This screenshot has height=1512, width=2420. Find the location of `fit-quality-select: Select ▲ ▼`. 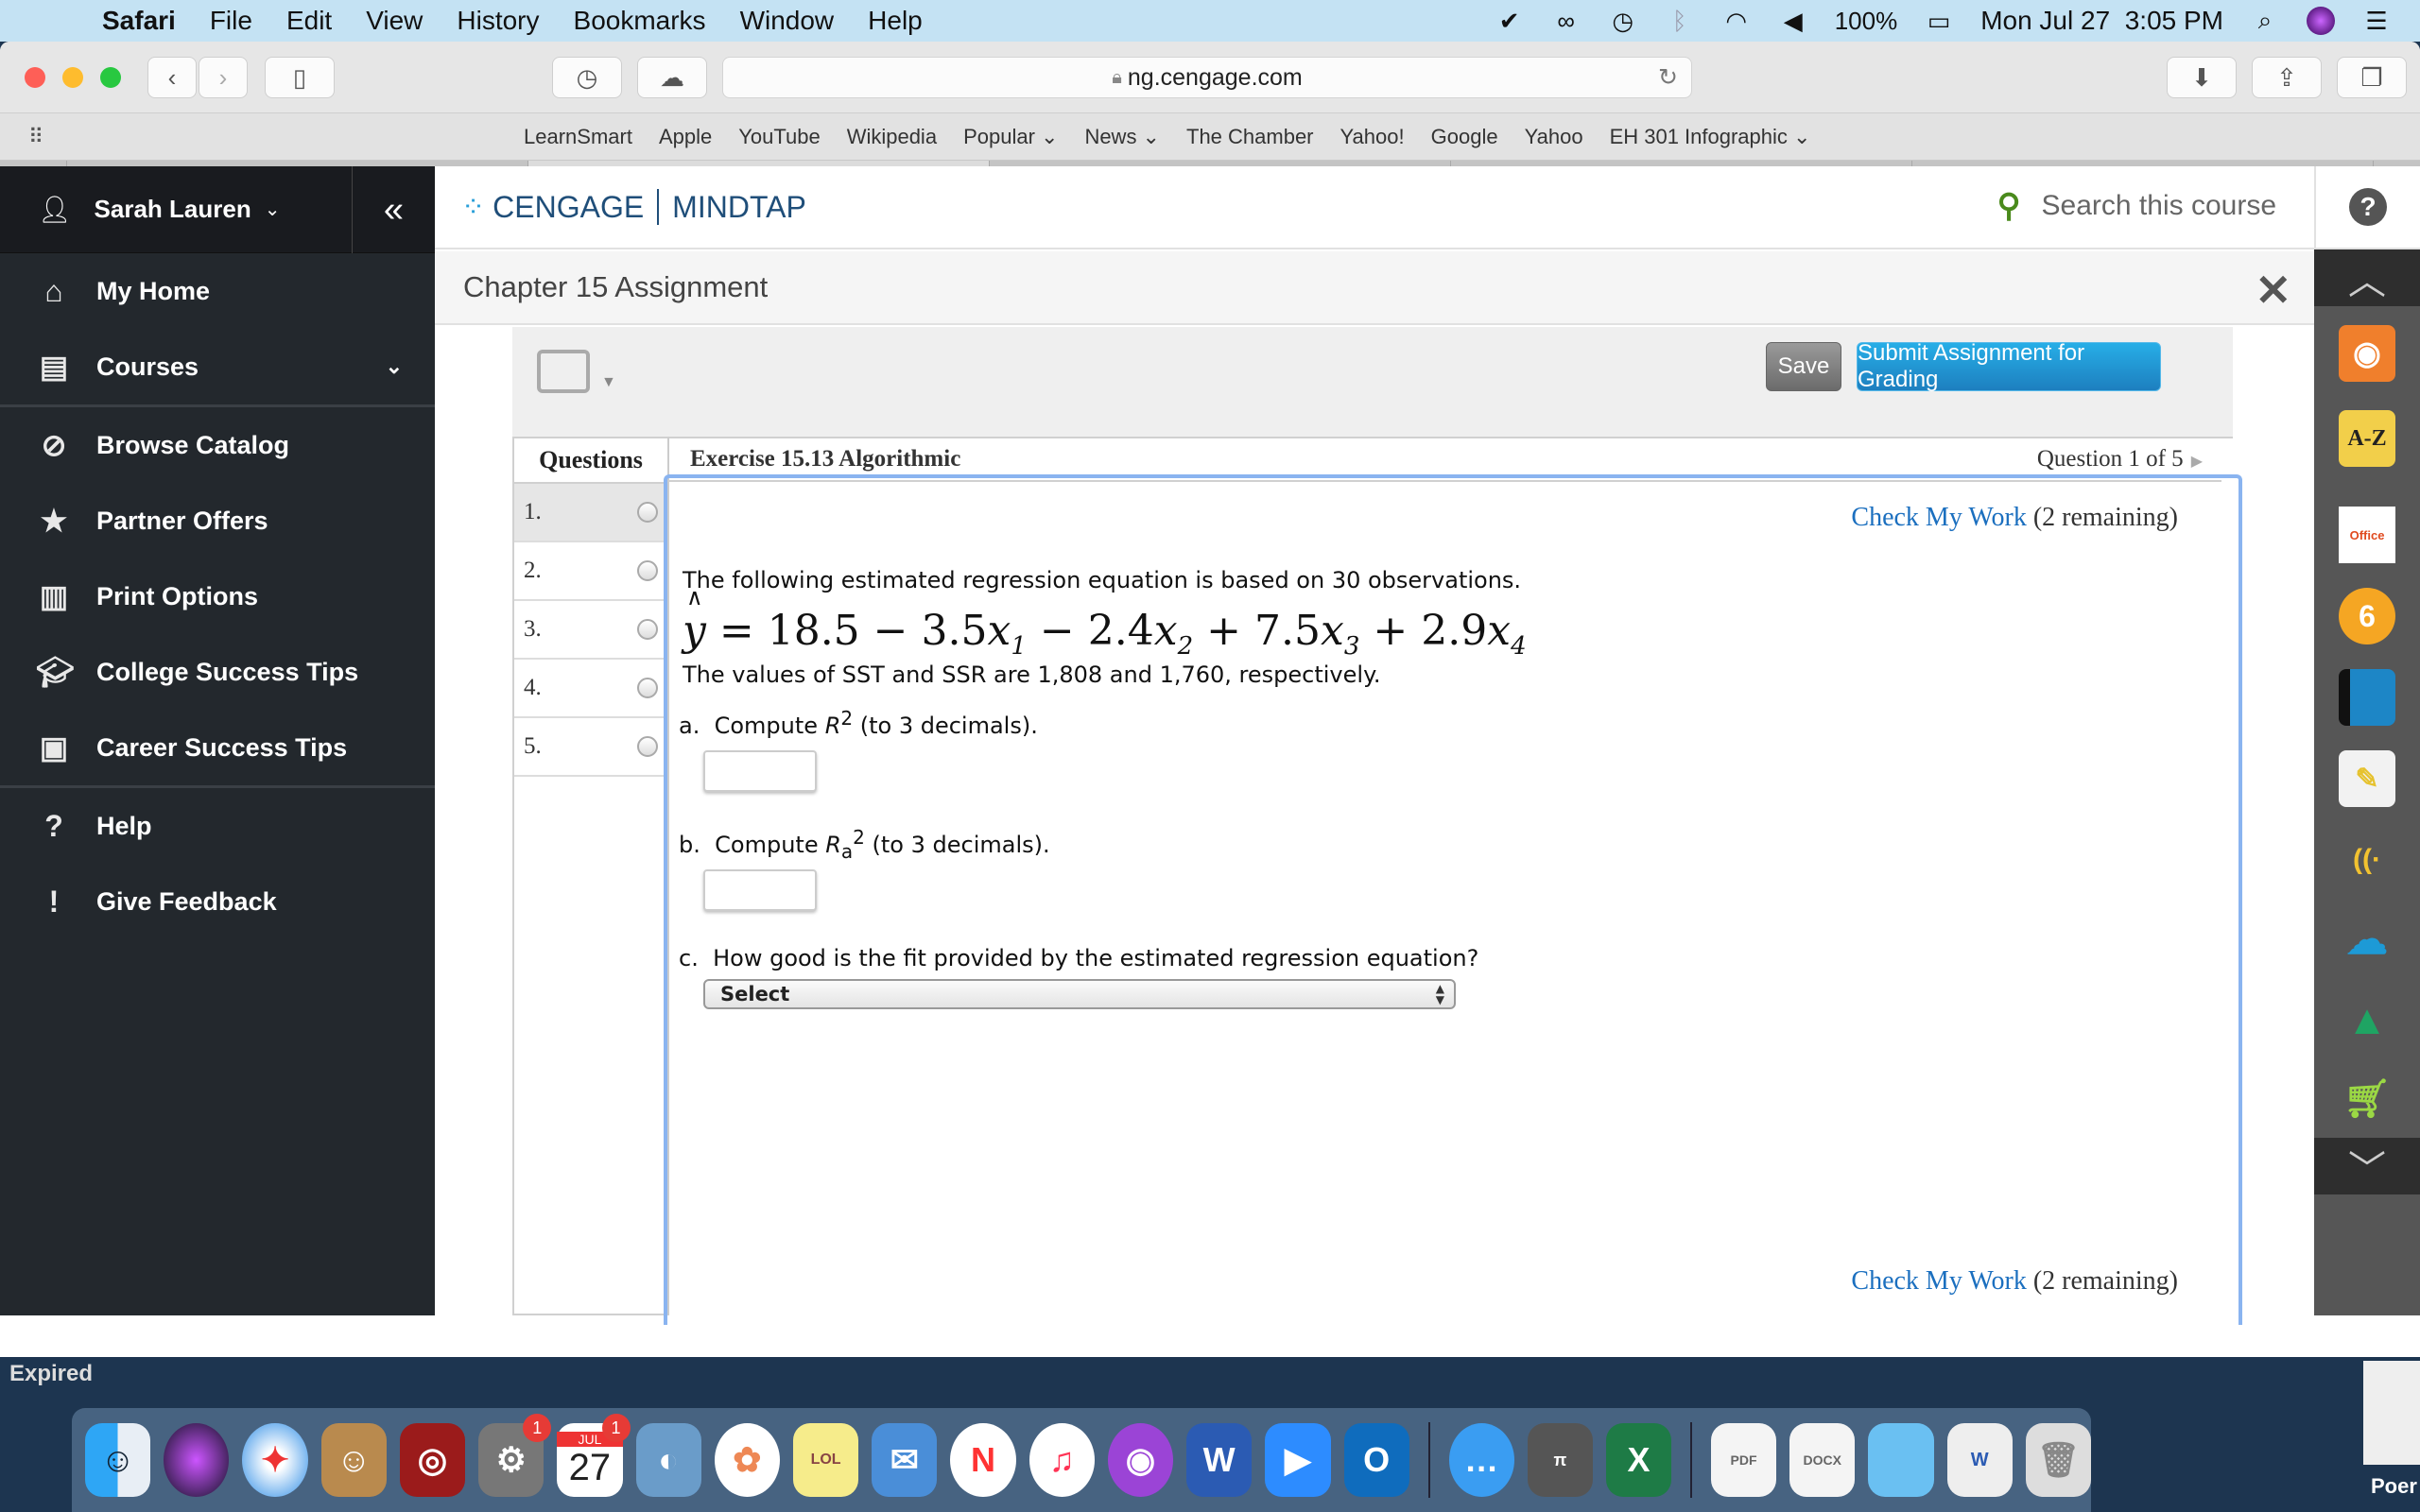

fit-quality-select: Select ▲ ▼ is located at coordinates (1079, 994).